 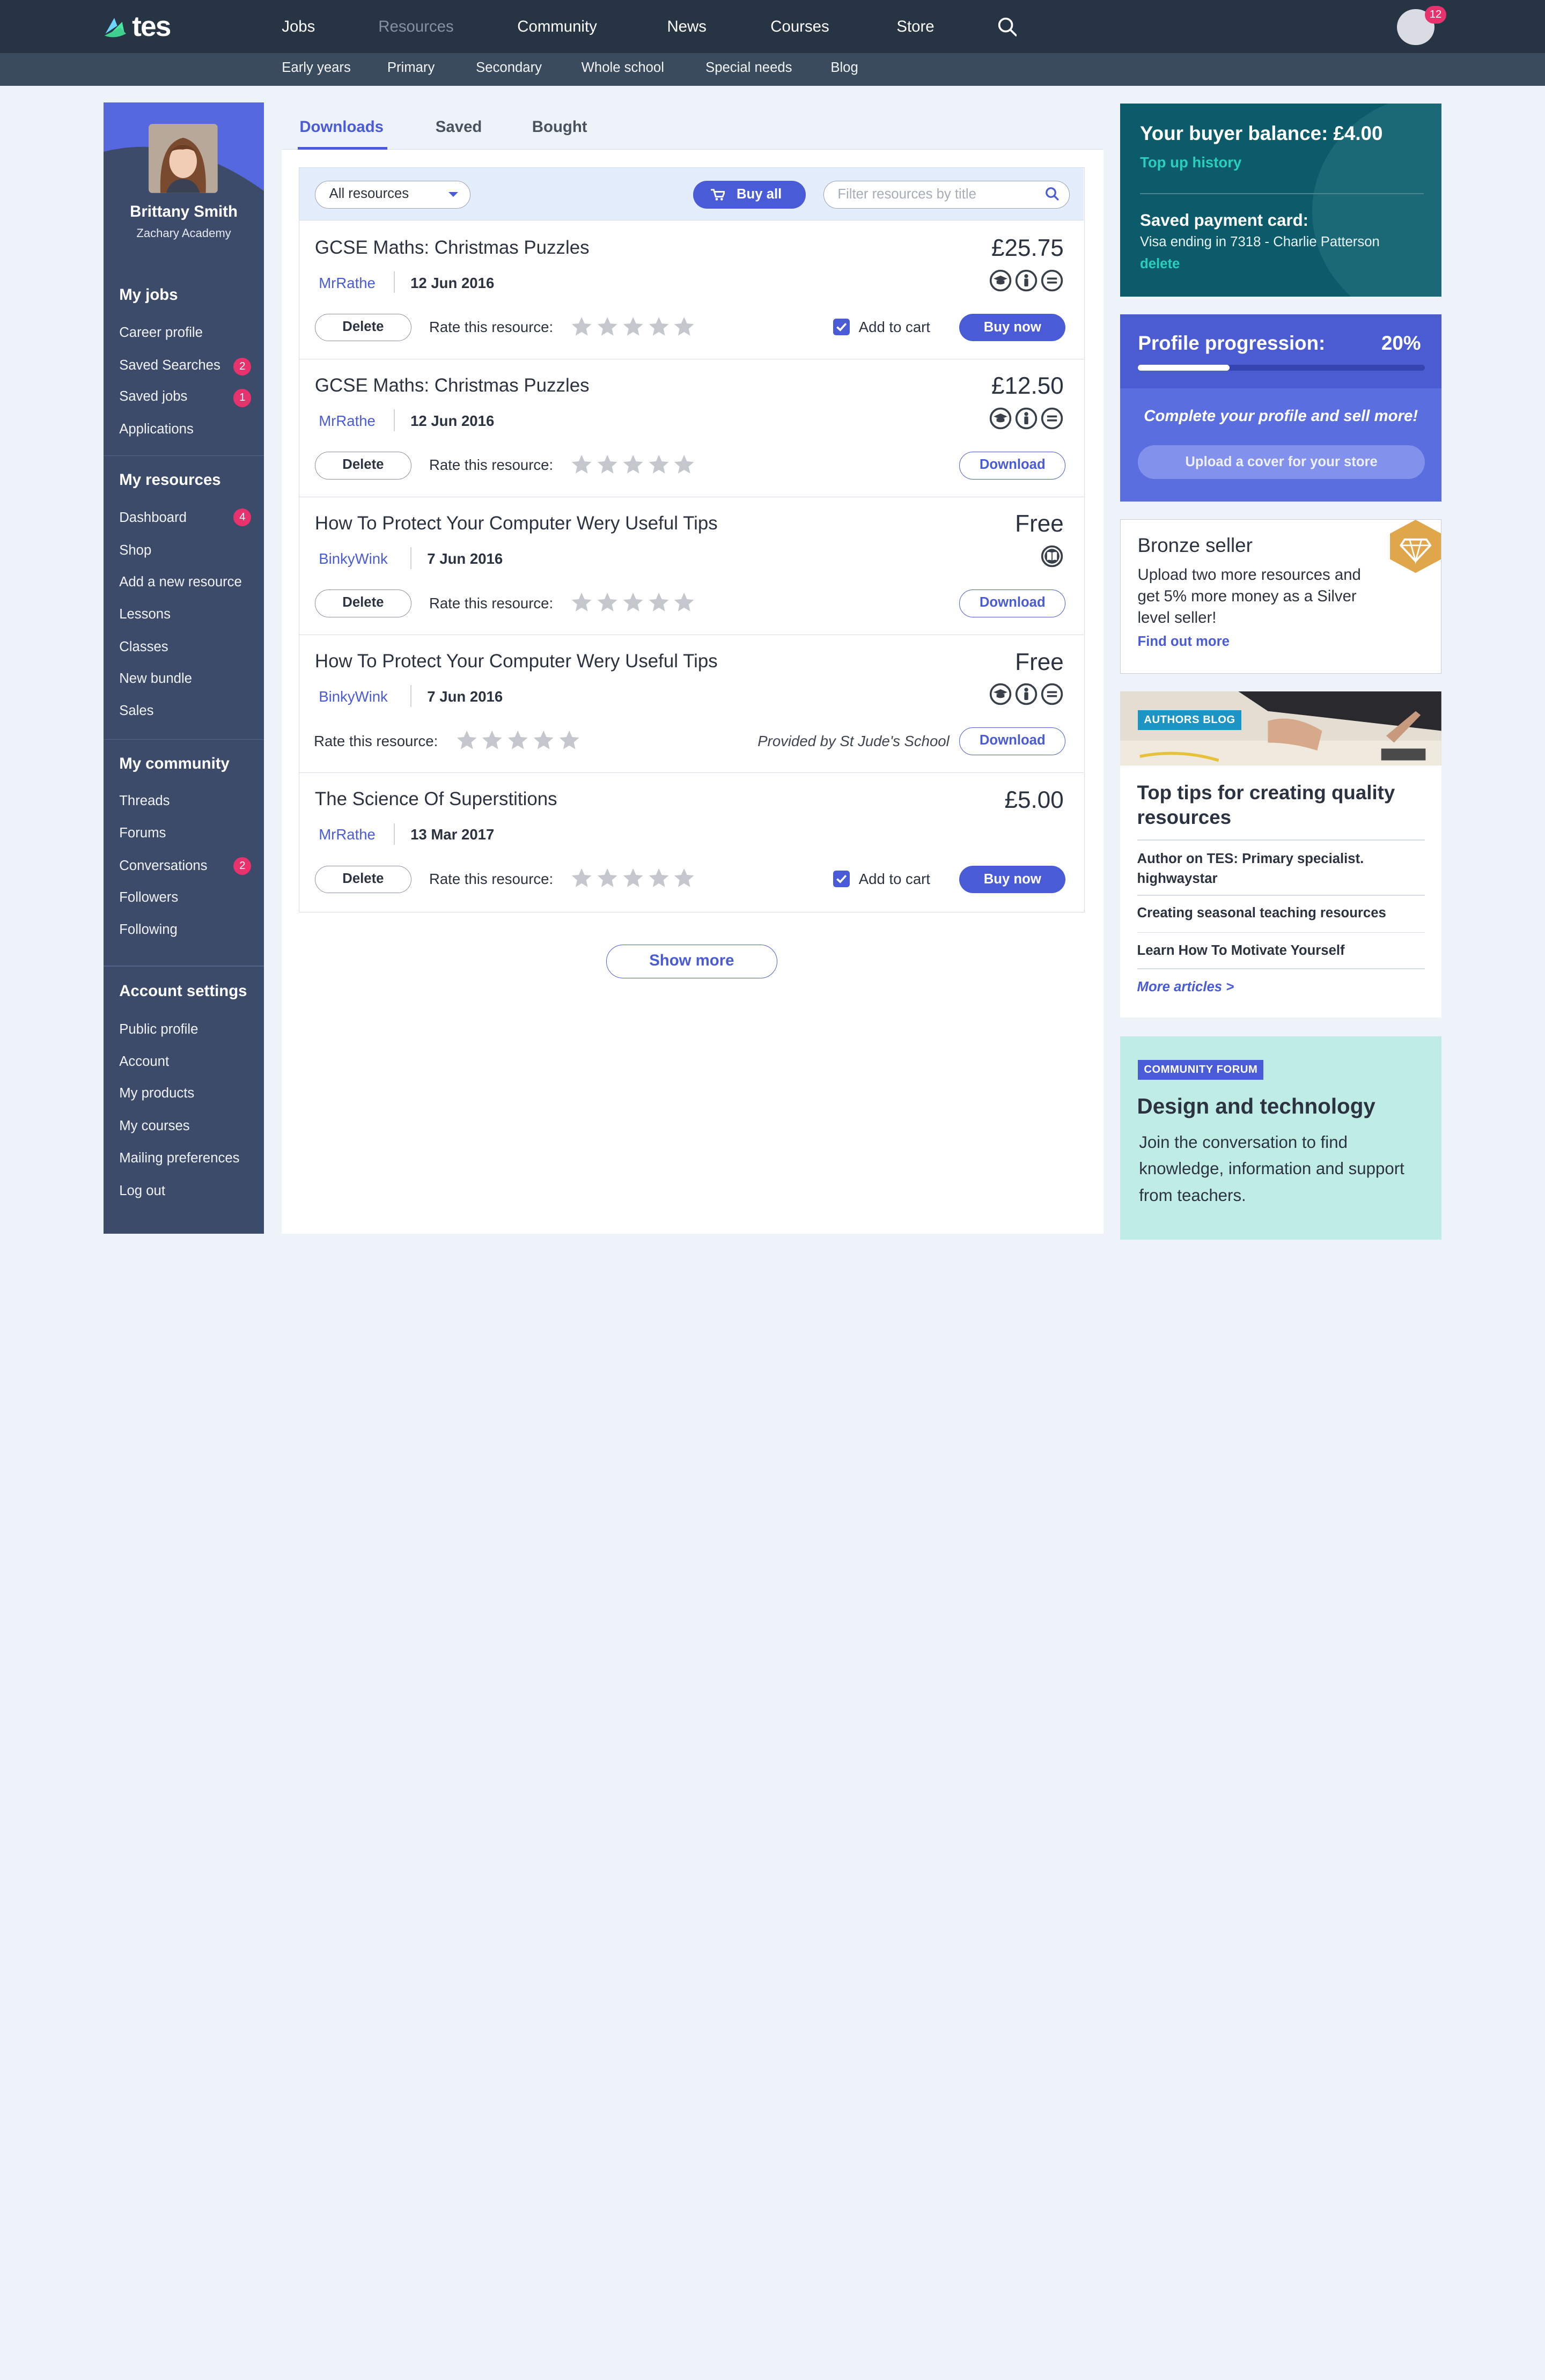 What do you see at coordinates (148, 930) in the screenshot?
I see `sidebar-item-following: Following` at bounding box center [148, 930].